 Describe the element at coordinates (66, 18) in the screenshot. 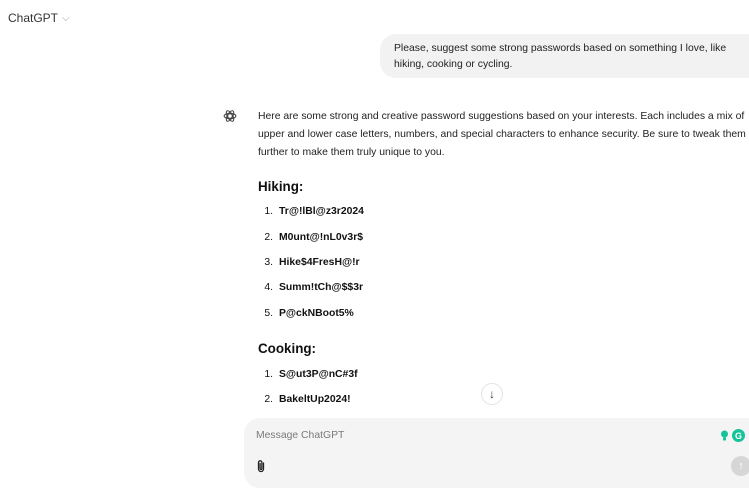

I see `chevron-down-icon: ⌵` at that location.